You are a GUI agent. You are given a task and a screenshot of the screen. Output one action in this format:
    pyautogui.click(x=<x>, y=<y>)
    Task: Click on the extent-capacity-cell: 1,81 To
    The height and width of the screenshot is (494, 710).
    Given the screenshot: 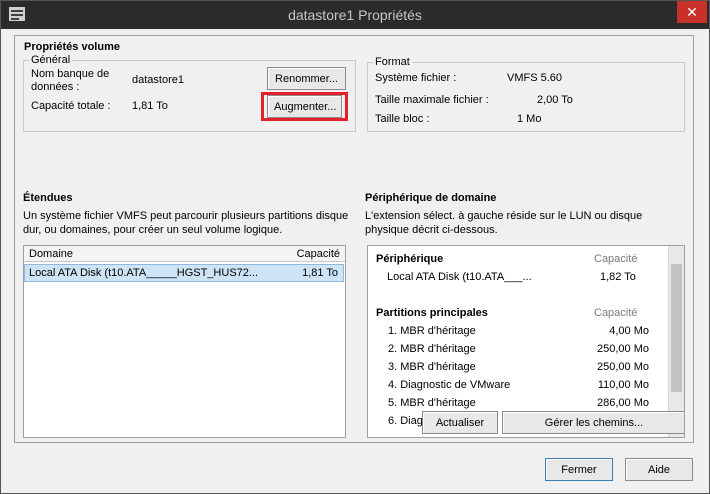 What is the action you would take?
    pyautogui.click(x=320, y=273)
    